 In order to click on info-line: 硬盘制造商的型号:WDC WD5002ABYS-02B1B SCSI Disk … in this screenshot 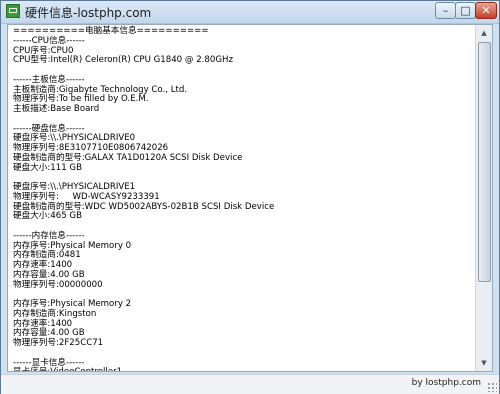, I will do `click(144, 206)`.